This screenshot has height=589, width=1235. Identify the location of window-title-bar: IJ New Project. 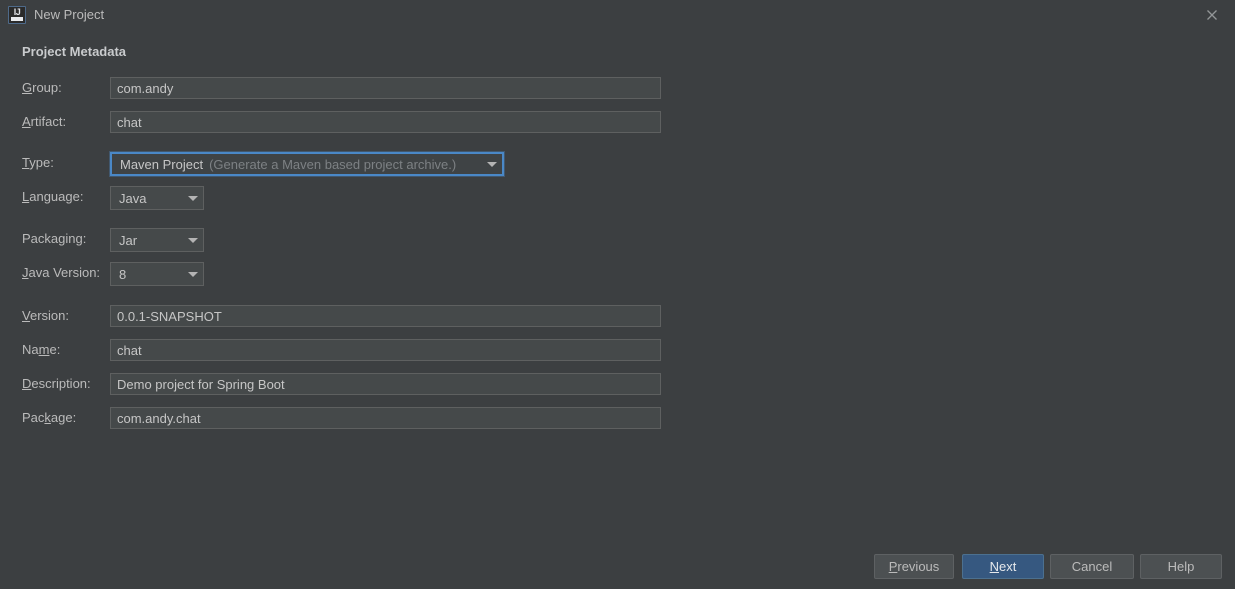
(617, 15).